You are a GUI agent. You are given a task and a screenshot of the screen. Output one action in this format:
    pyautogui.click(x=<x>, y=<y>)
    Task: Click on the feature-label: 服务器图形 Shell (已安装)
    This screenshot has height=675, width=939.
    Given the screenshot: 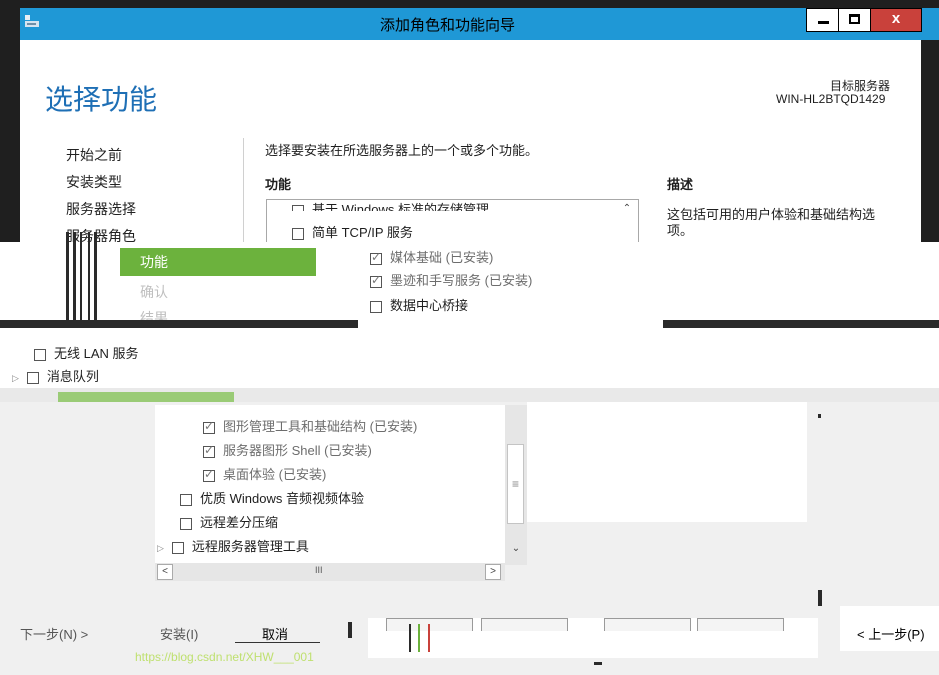 What is the action you would take?
    pyautogui.click(x=297, y=450)
    